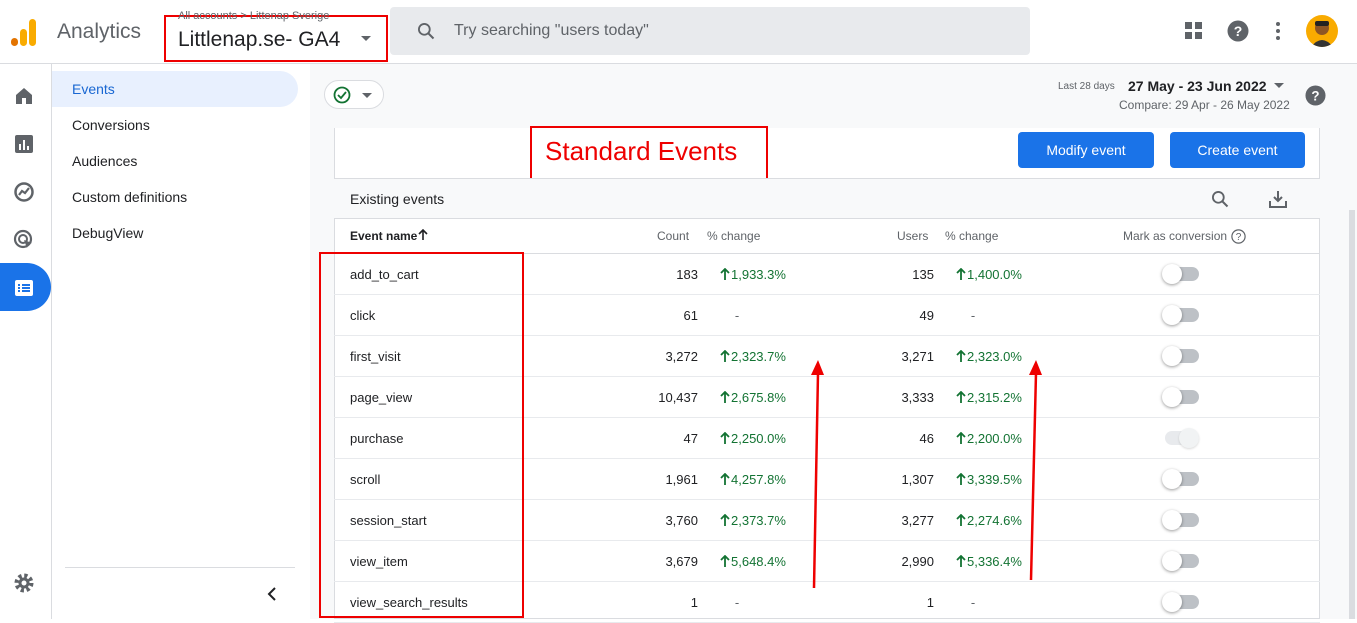 The image size is (1357, 623). What do you see at coordinates (917, 397) in the screenshot?
I see `users-cell: 3,333` at bounding box center [917, 397].